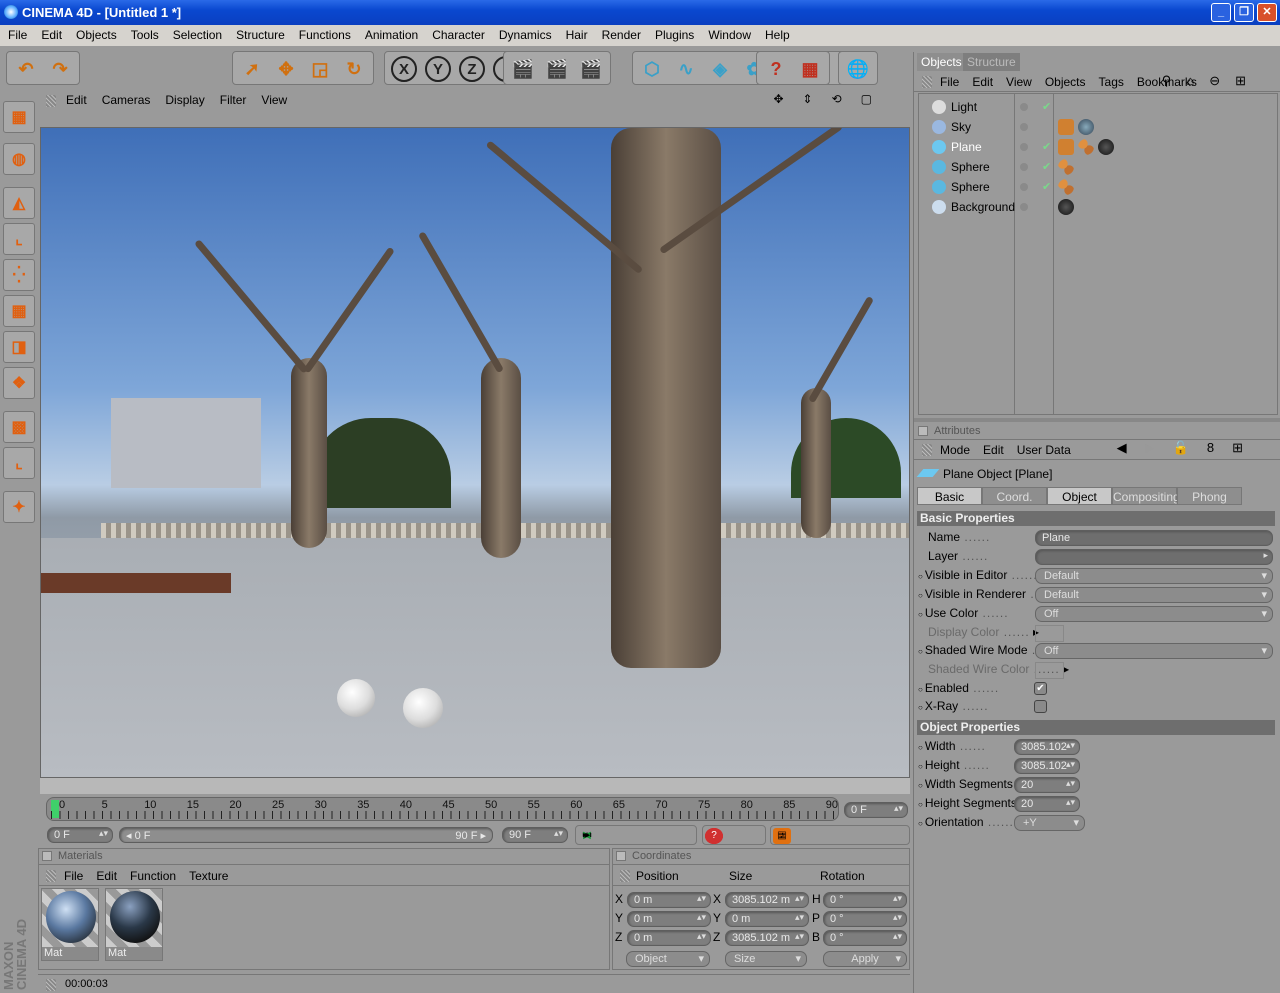  What do you see at coordinates (1152, 447) in the screenshot?
I see `forward-arrow-icon: ▶` at bounding box center [1152, 447].